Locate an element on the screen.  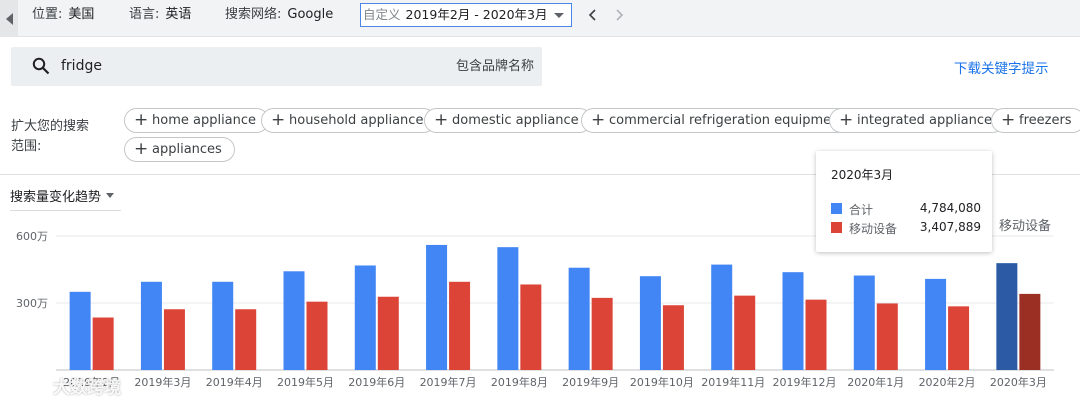
language-value: 英语 is located at coordinates (178, 14).